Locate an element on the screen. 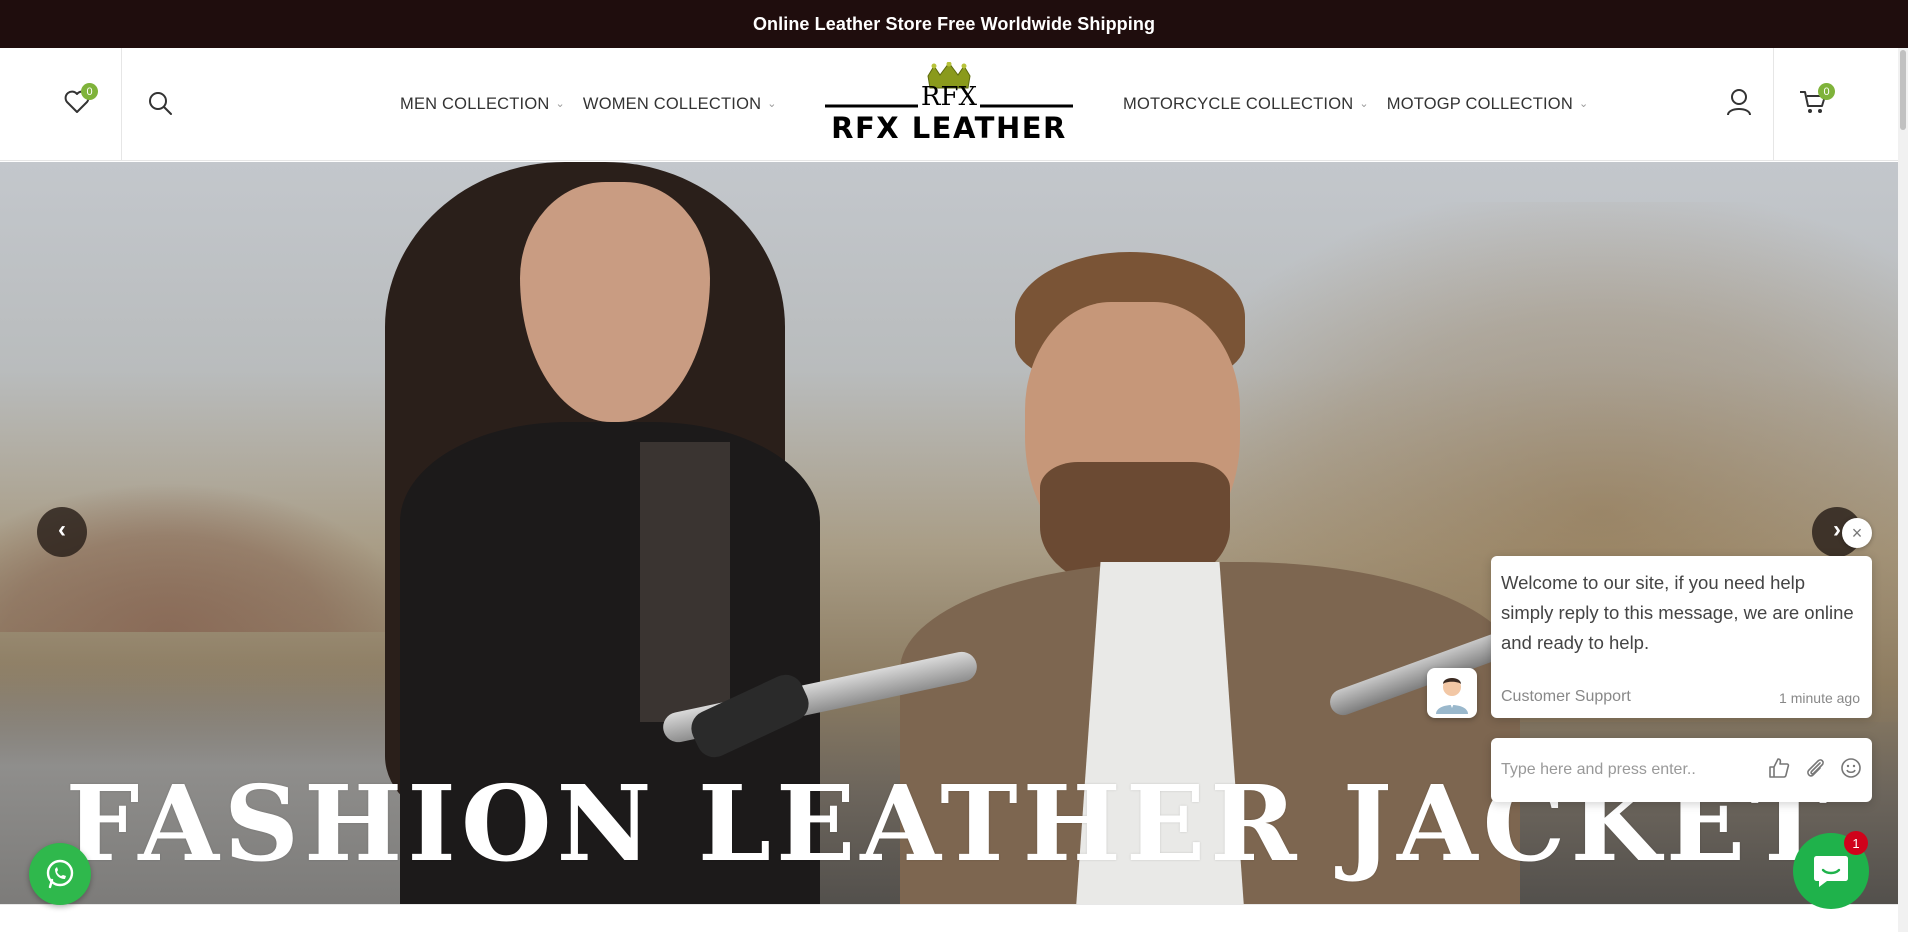 The height and width of the screenshot is (932, 1908). hero-woman-top is located at coordinates (685, 582).